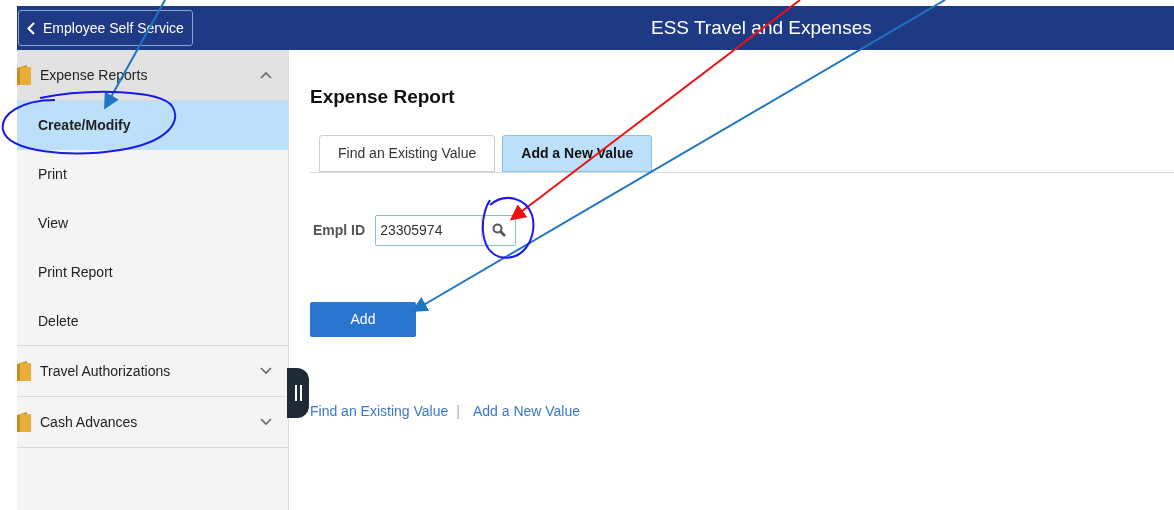  I want to click on page-heading: Expense Report, so click(383, 97).